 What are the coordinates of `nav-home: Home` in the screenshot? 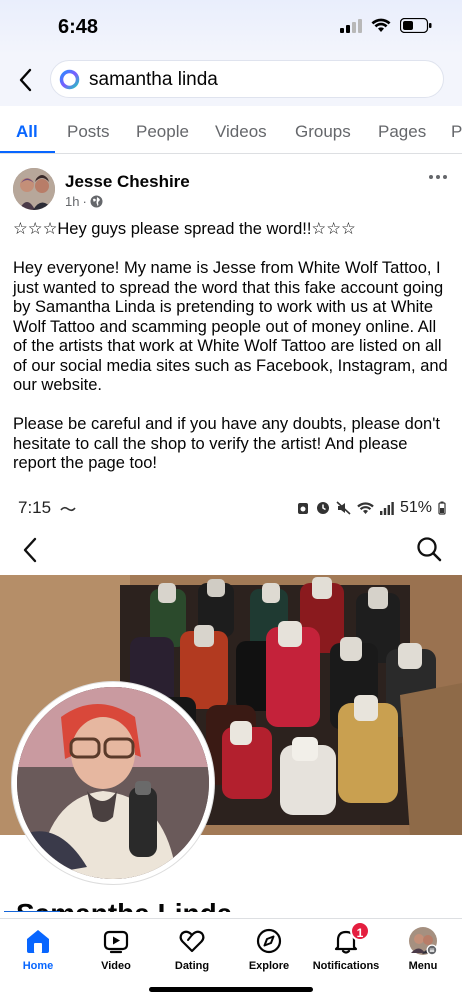 It's located at (39, 949).